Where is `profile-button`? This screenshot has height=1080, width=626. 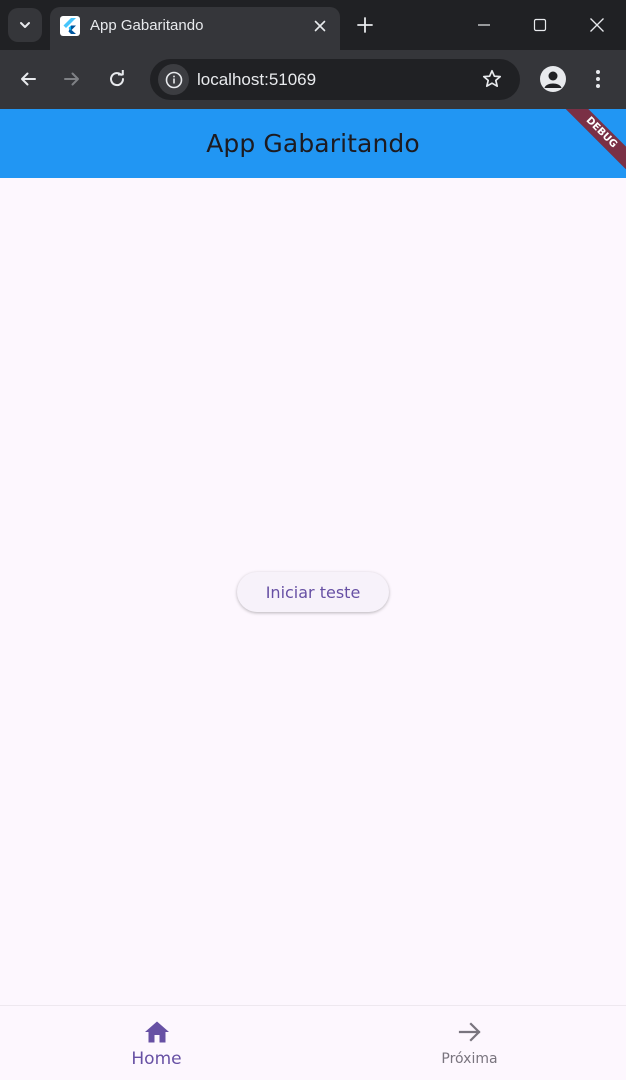 profile-button is located at coordinates (553, 79).